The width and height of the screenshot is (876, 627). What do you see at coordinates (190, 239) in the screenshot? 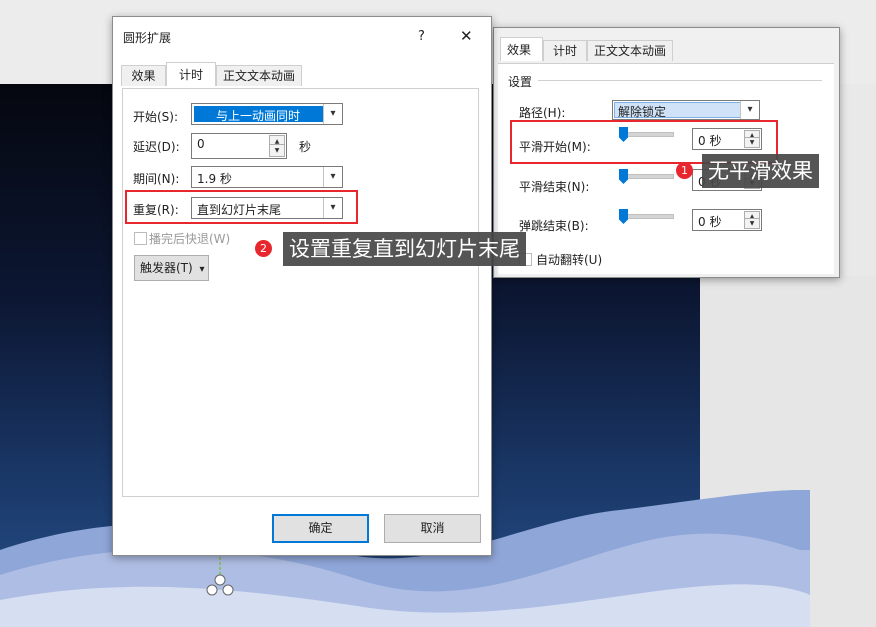
I see `rewind-label: 播完后快退(W)` at bounding box center [190, 239].